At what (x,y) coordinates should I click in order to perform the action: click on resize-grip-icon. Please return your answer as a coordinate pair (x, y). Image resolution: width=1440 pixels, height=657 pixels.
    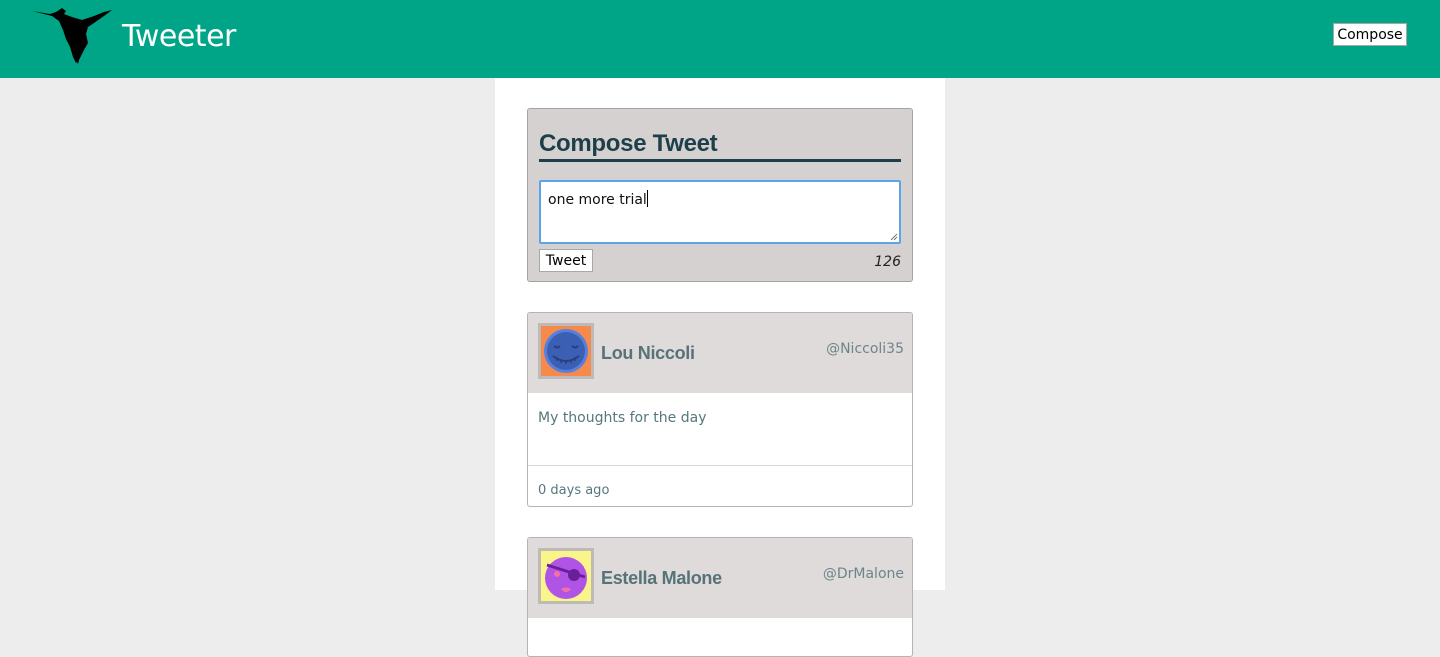
    Looking at the image, I should click on (894, 237).